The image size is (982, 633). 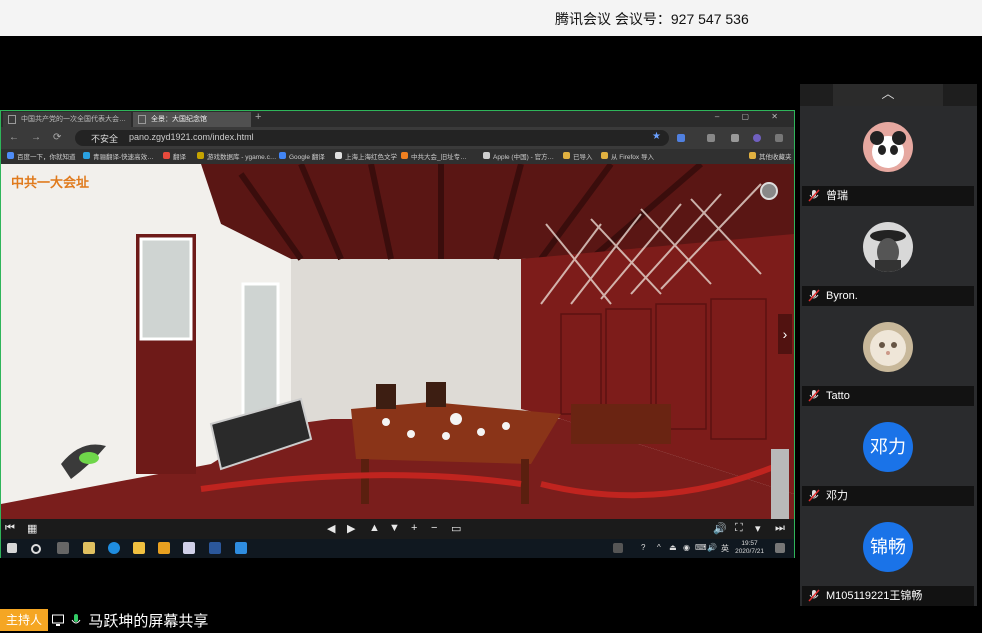 I want to click on system-clock: 19:57 2020/7/21, so click(x=749, y=548).